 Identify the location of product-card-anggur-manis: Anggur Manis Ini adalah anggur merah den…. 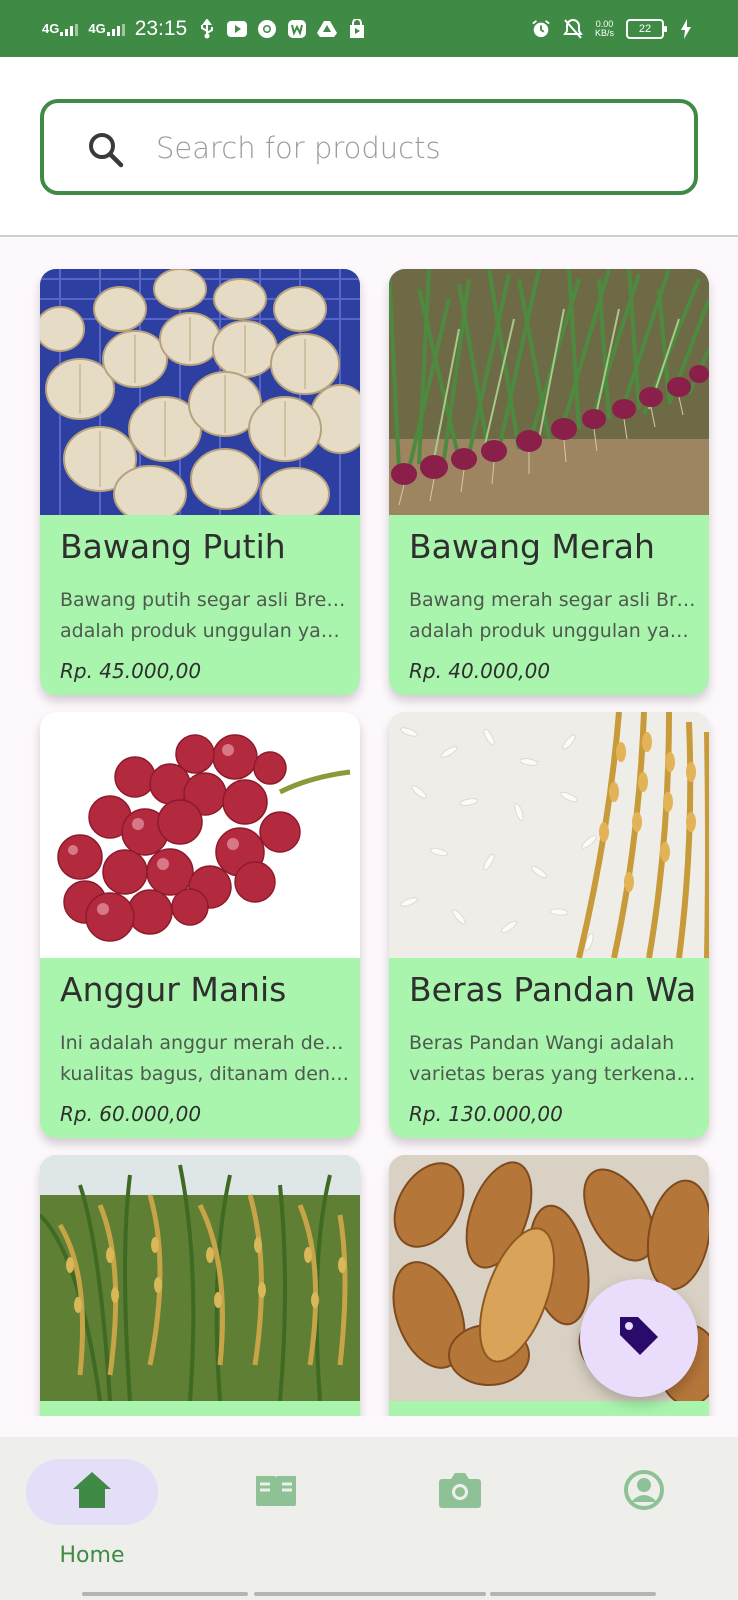
(200, 925).